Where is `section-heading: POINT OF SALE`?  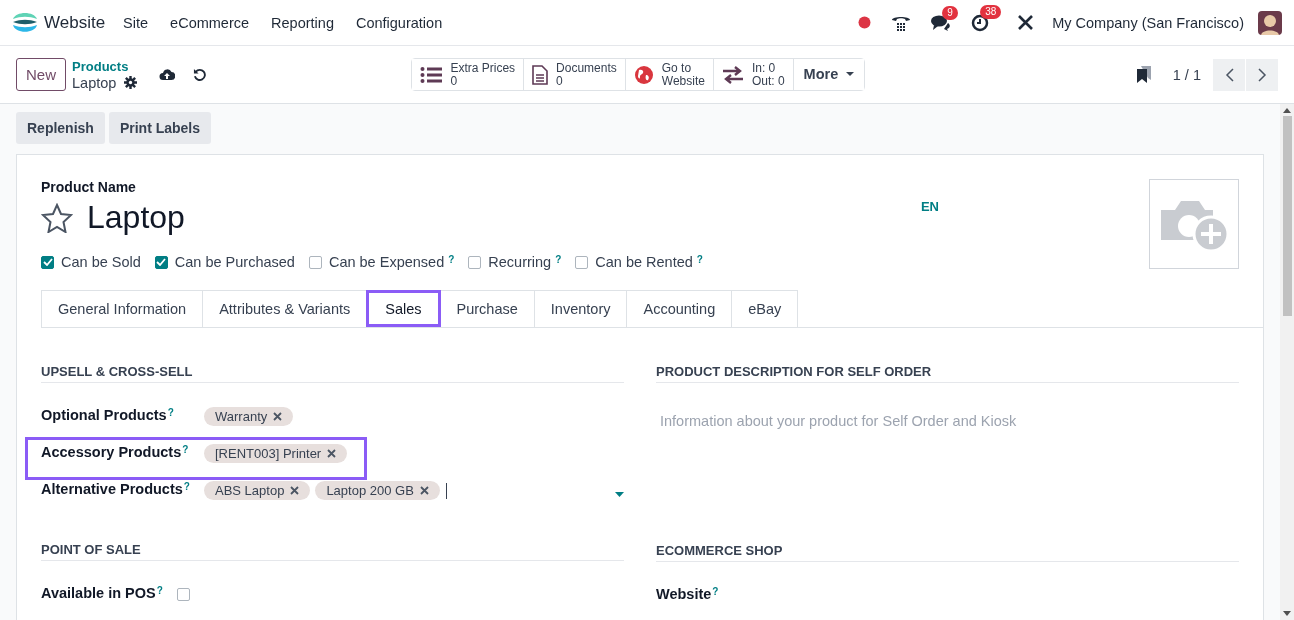 section-heading: POINT OF SALE is located at coordinates (332, 551).